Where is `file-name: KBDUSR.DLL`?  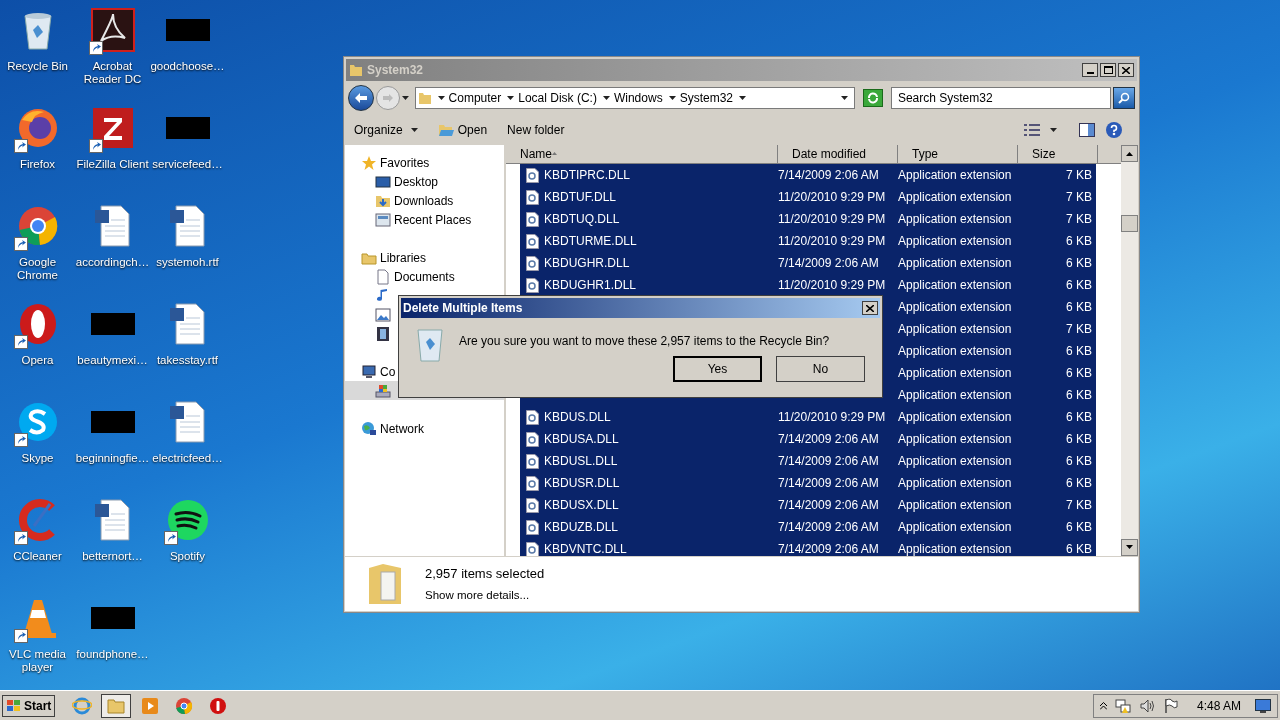
file-name: KBDUSR.DLL is located at coordinates (582, 483).